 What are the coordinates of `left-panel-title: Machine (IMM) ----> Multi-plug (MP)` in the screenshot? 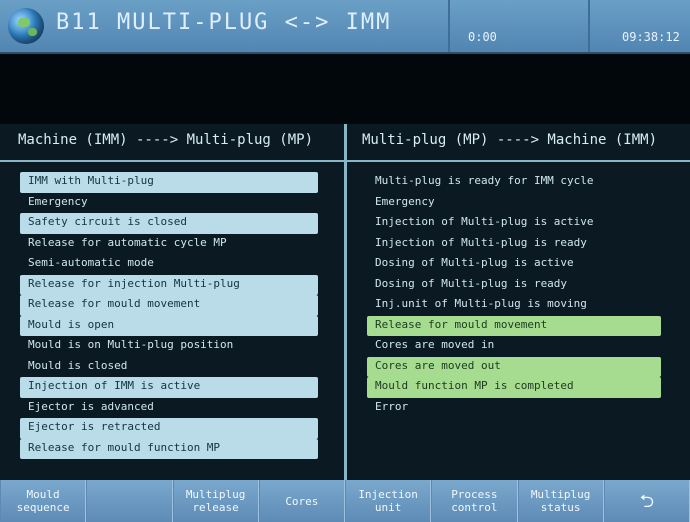 It's located at (166, 140).